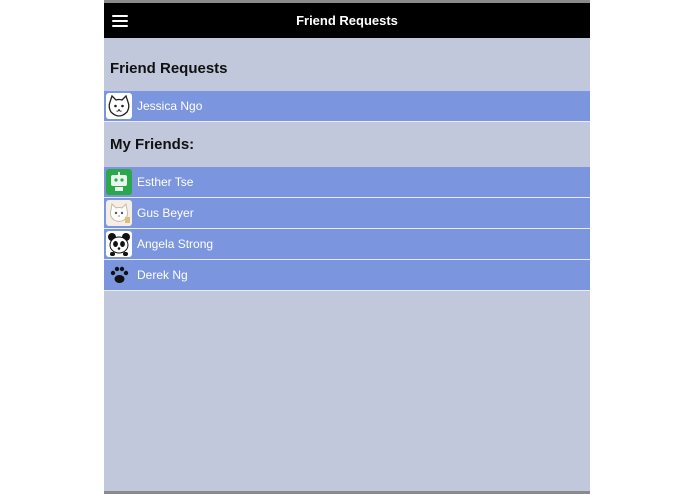 This screenshot has height=494, width=695. I want to click on friend-list-item: Esther Tse, so click(347, 182).